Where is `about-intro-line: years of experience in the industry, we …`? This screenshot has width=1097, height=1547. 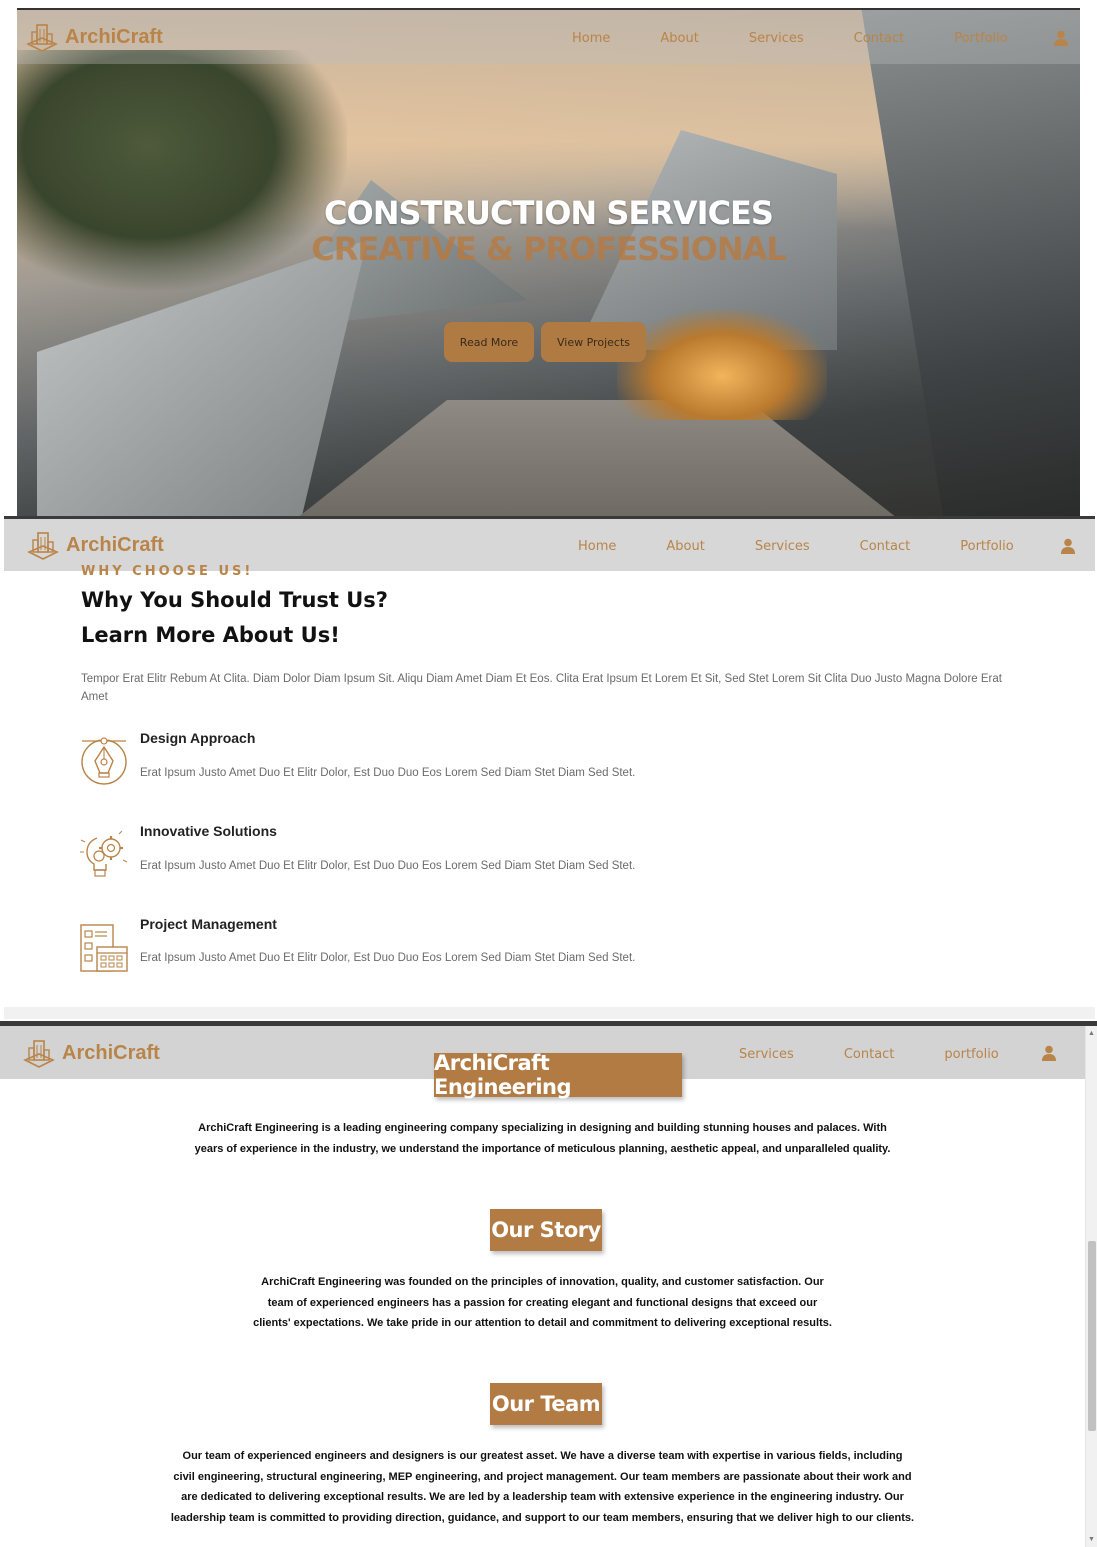 about-intro-line: years of experience in the industry, we … is located at coordinates (542, 1148).